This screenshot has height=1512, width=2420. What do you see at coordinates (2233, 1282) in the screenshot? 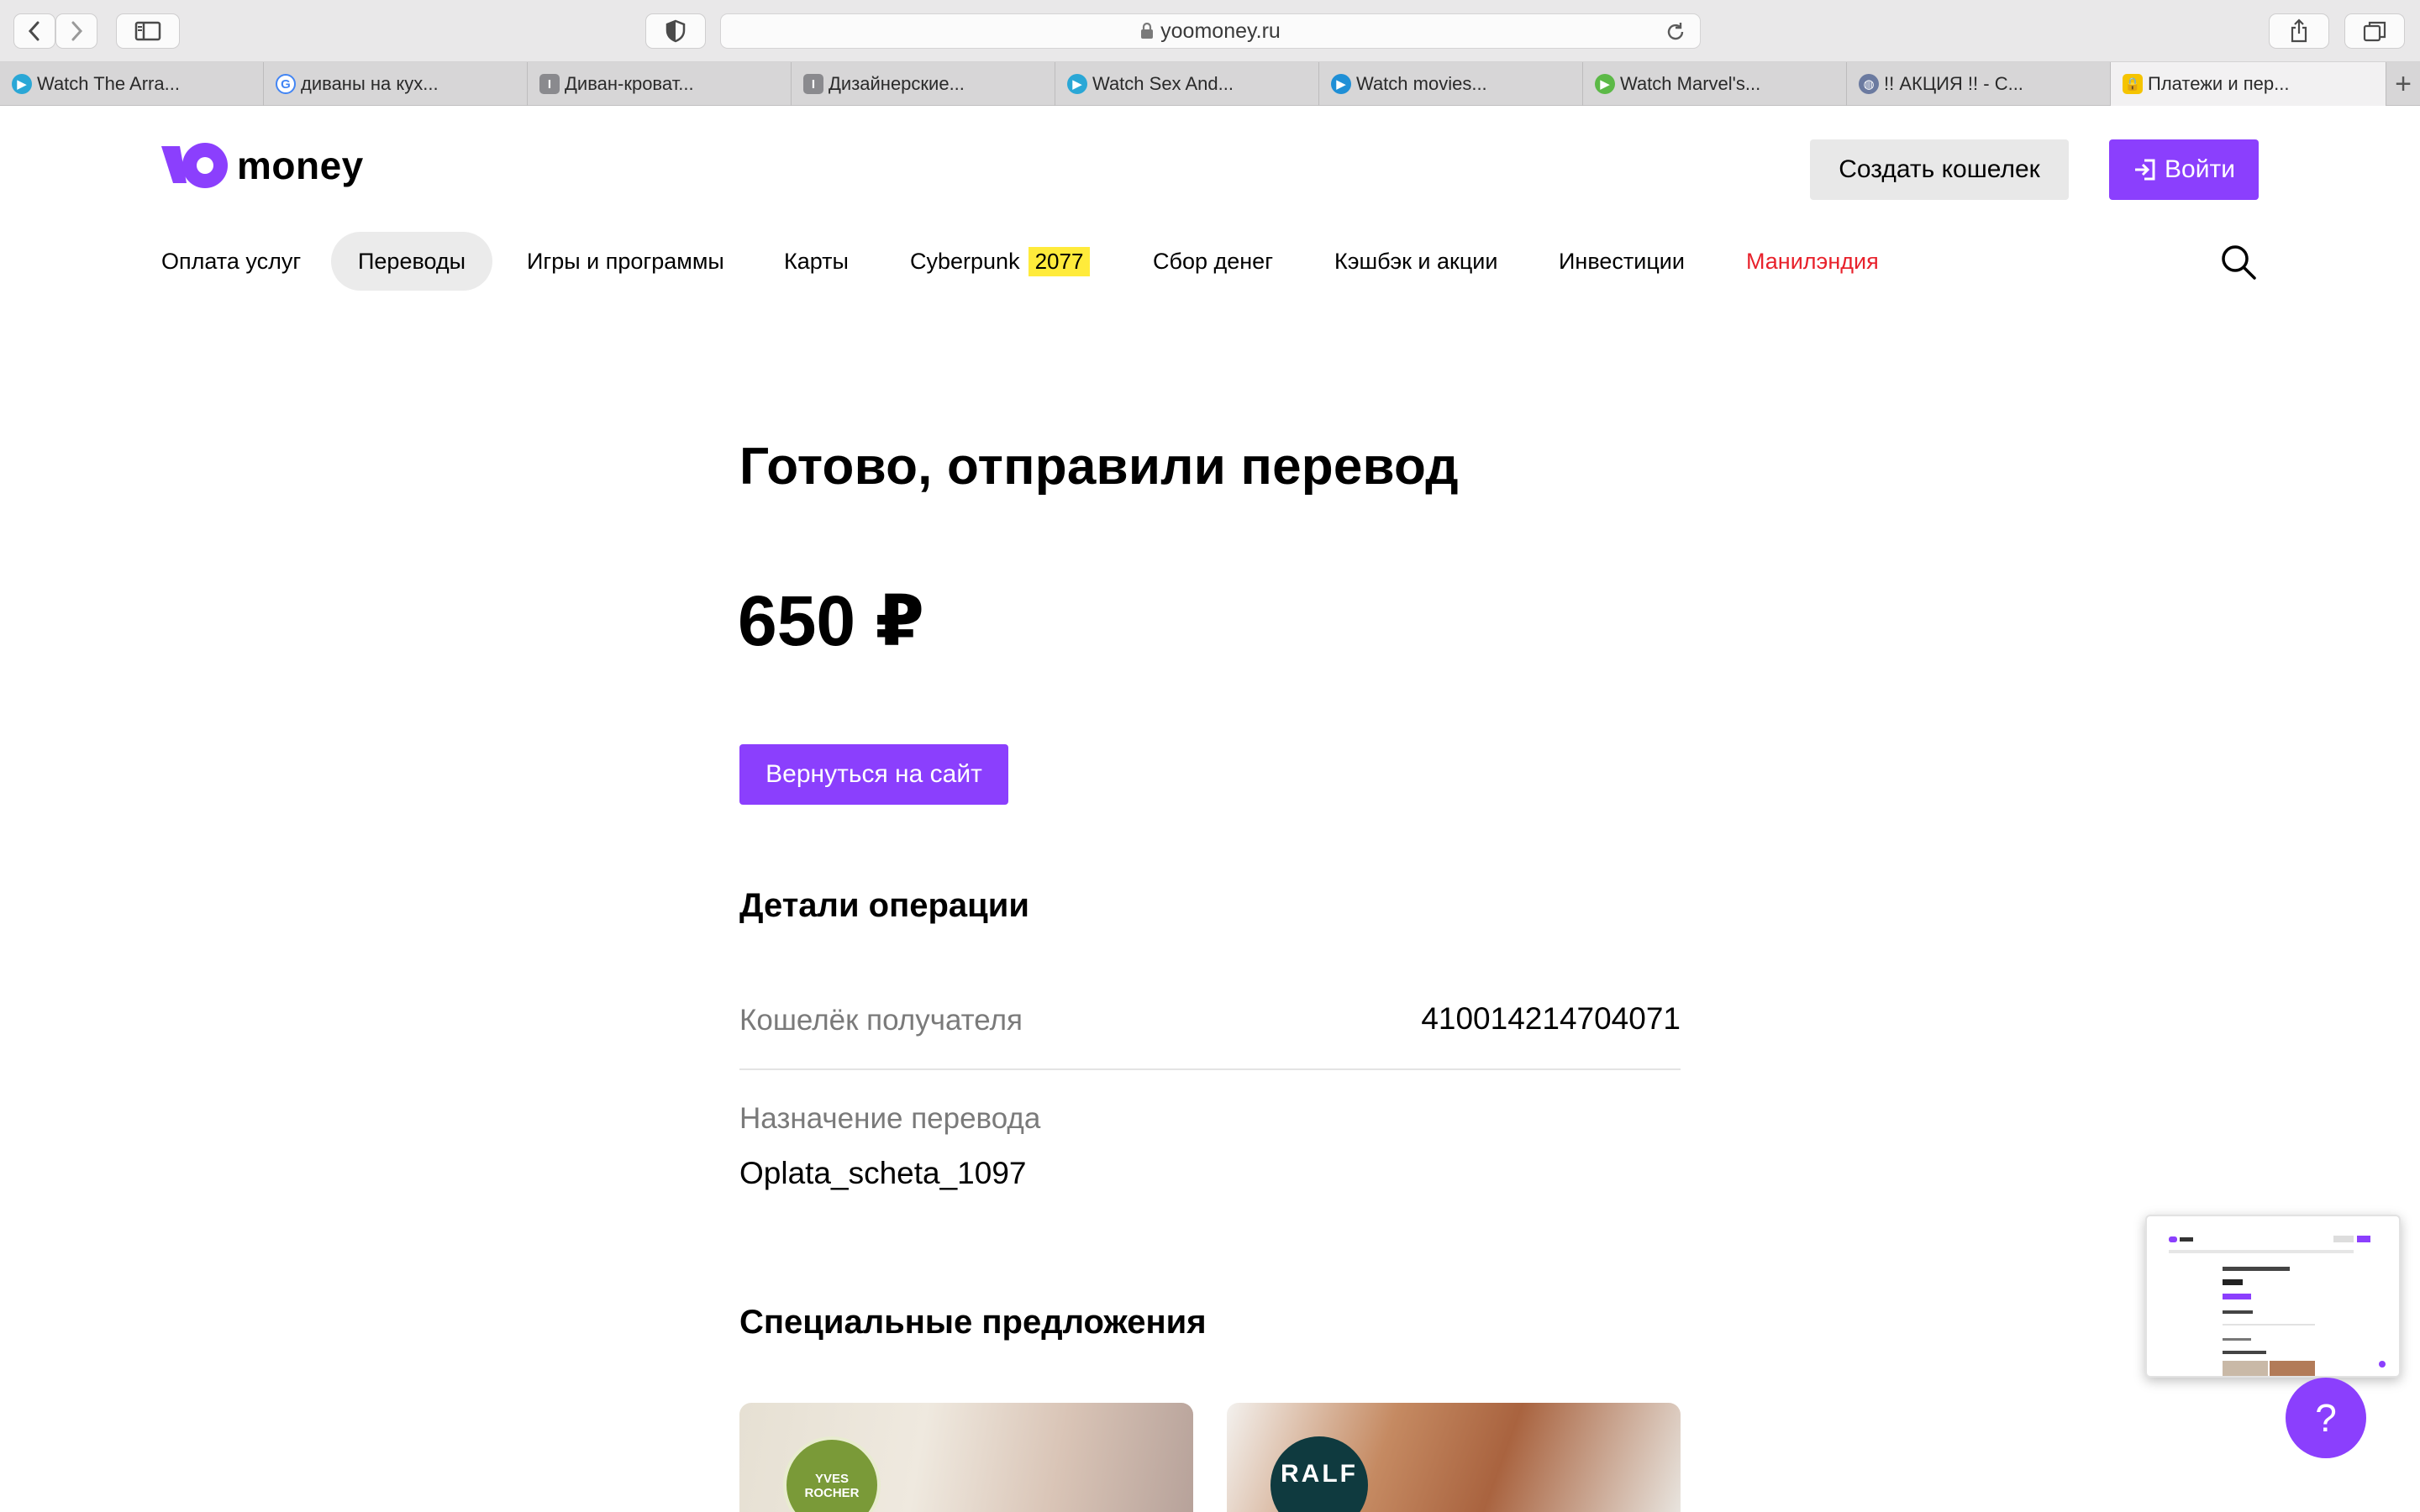
I see `thumb-amount` at bounding box center [2233, 1282].